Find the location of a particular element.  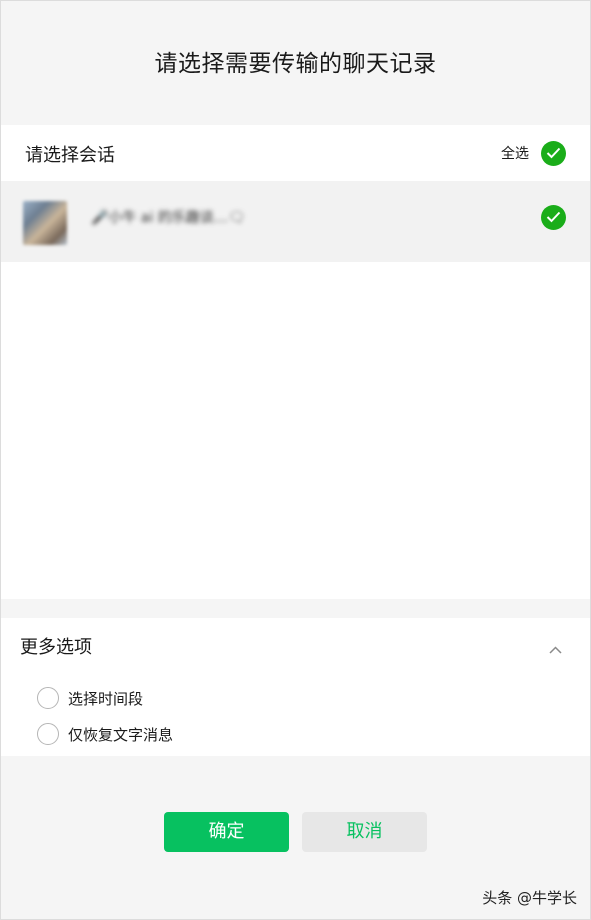

session-header-label: 请选择会话 is located at coordinates (70, 155).